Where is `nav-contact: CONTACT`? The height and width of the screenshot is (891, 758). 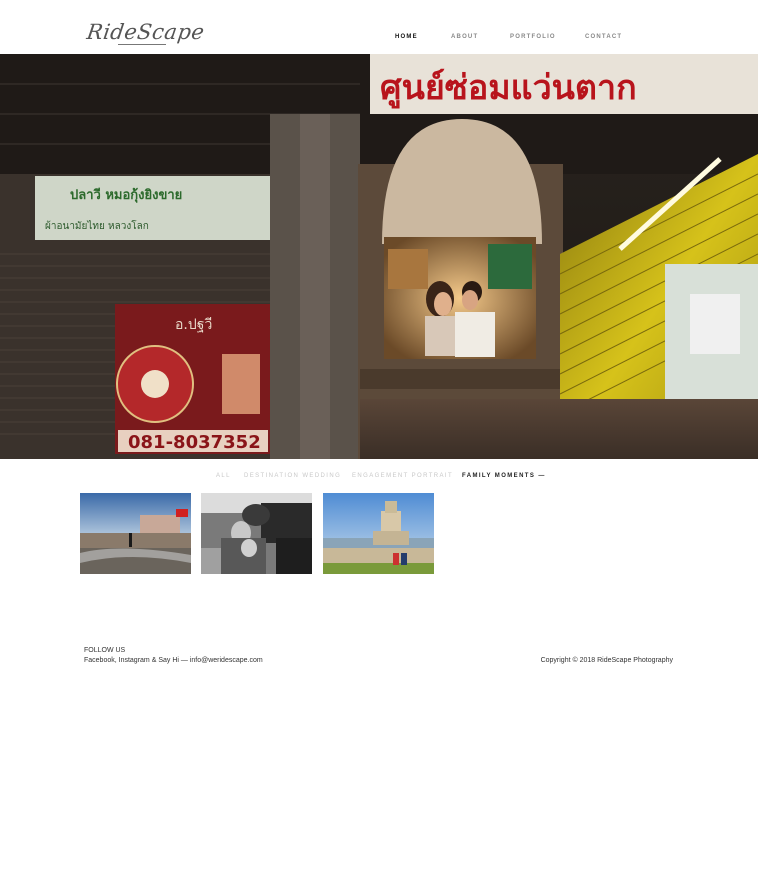
nav-contact: CONTACT is located at coordinates (603, 37).